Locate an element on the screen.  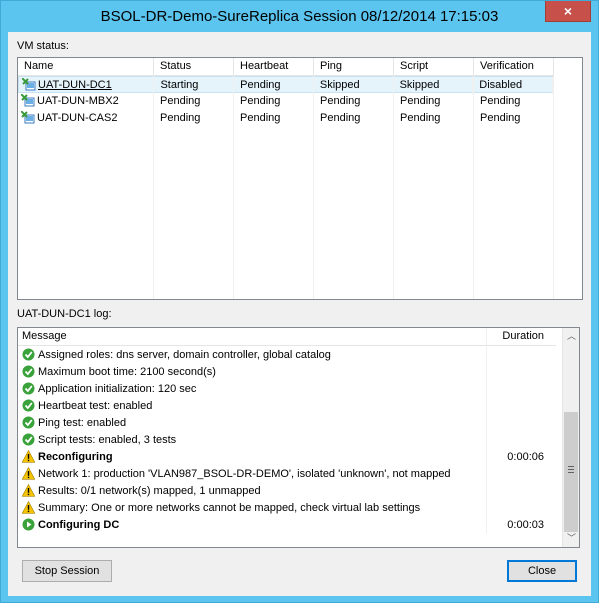
vm-cell-script: Skipped is located at coordinates (434, 85).